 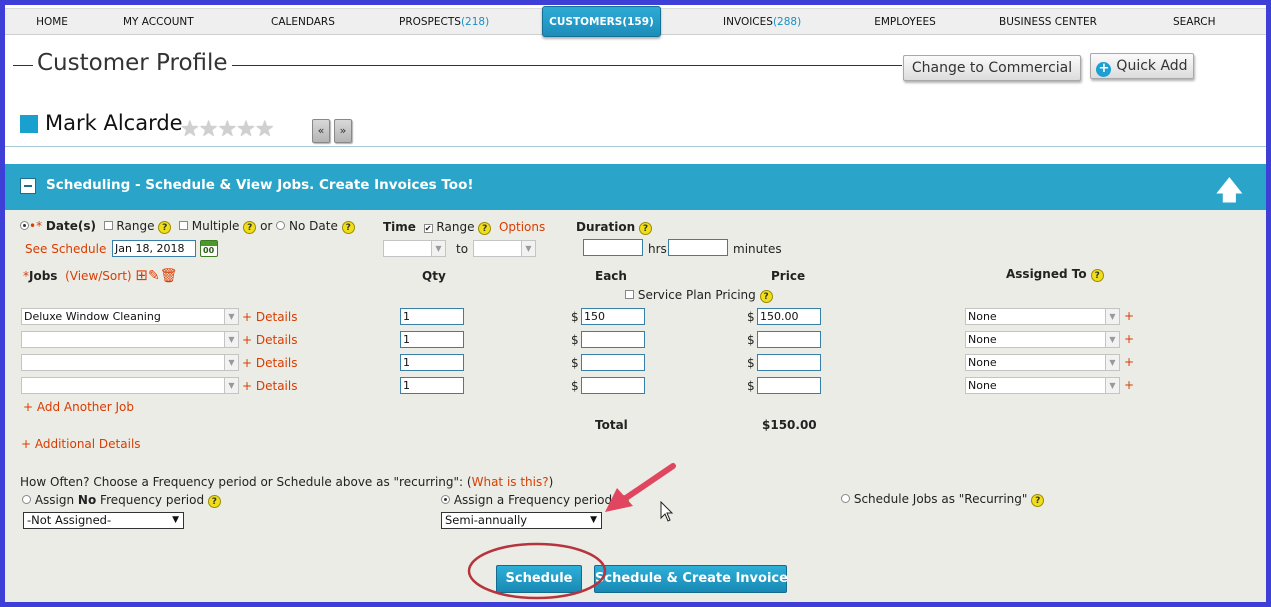 What do you see at coordinates (486, 520) in the screenshot?
I see `frequency-period-select-value: Semi-annually` at bounding box center [486, 520].